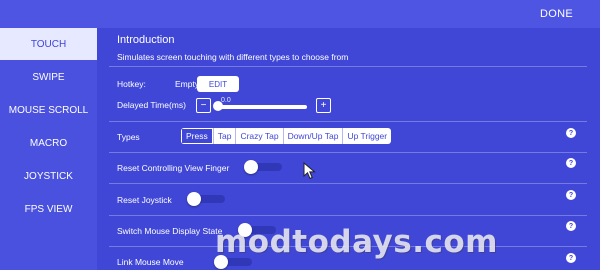  What do you see at coordinates (131, 84) in the screenshot?
I see `hotkey-label: Hotkey:` at bounding box center [131, 84].